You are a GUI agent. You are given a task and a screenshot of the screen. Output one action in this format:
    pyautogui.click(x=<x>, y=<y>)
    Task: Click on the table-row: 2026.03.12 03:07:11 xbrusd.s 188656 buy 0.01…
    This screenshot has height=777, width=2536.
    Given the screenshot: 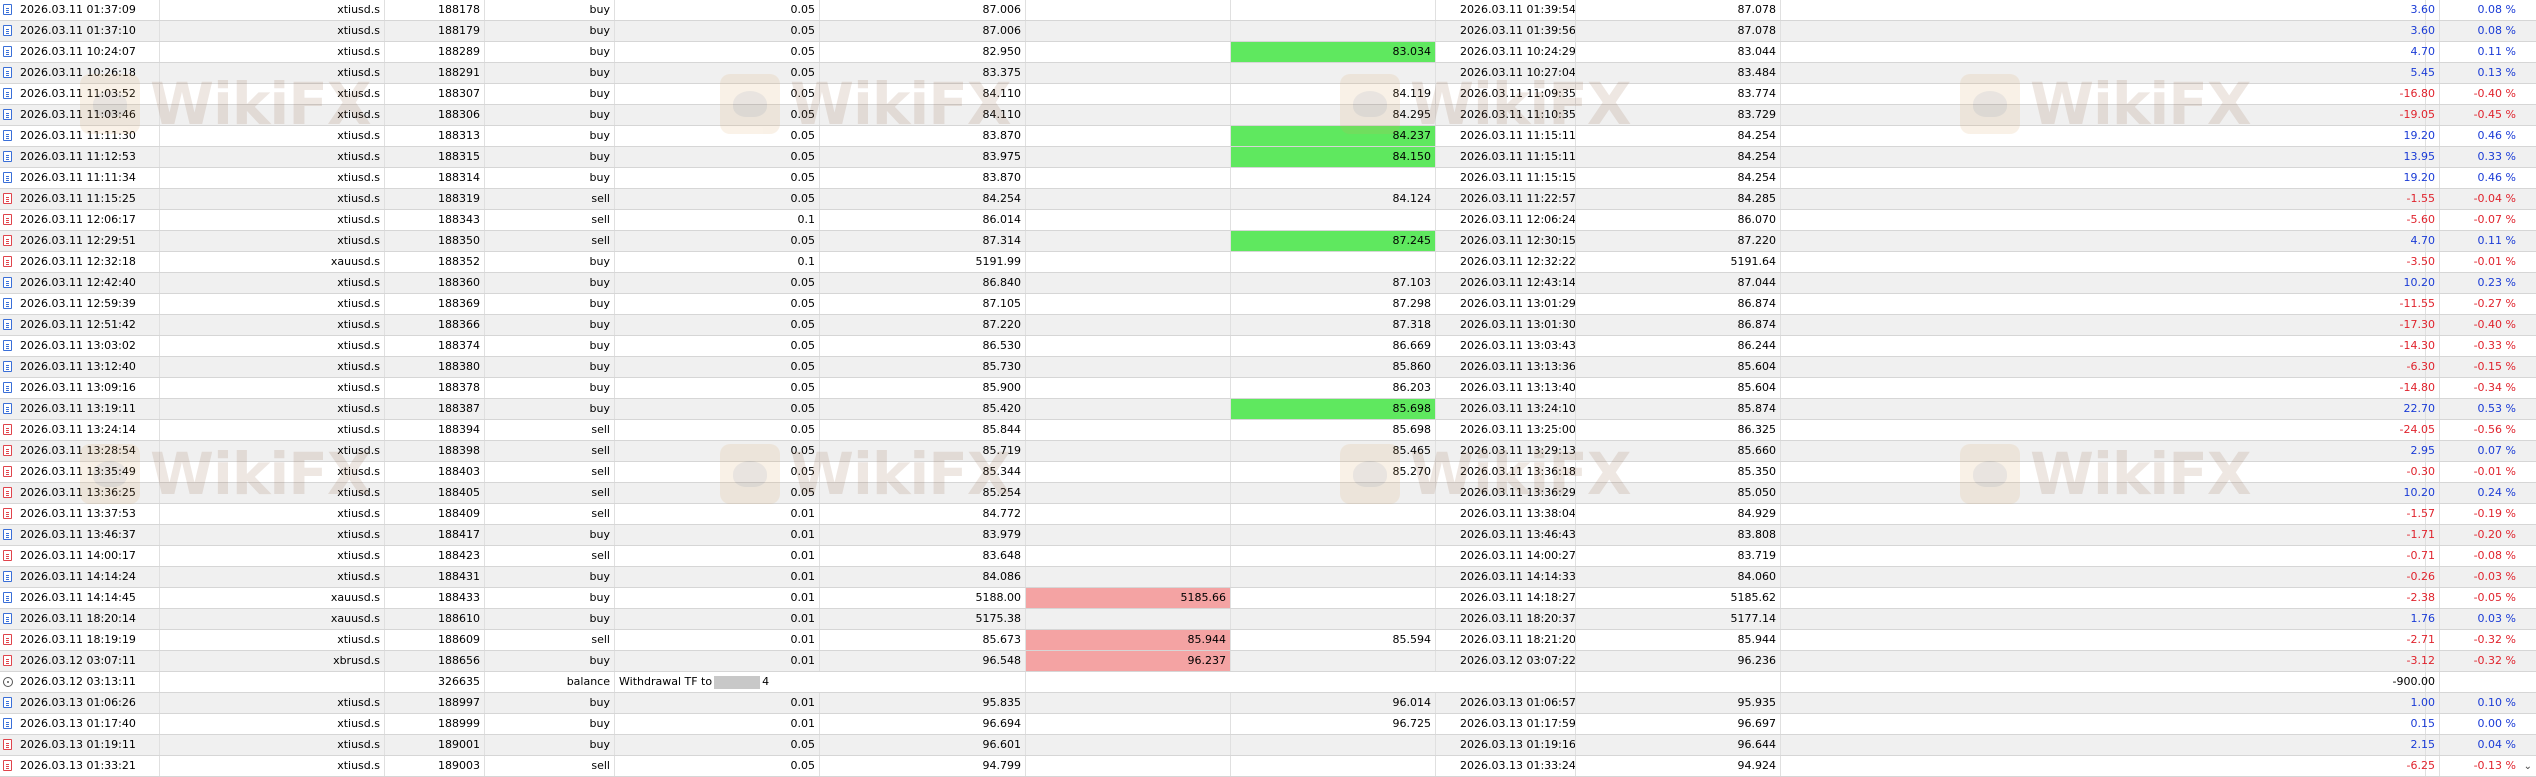 What is the action you would take?
    pyautogui.click(x=1268, y=661)
    